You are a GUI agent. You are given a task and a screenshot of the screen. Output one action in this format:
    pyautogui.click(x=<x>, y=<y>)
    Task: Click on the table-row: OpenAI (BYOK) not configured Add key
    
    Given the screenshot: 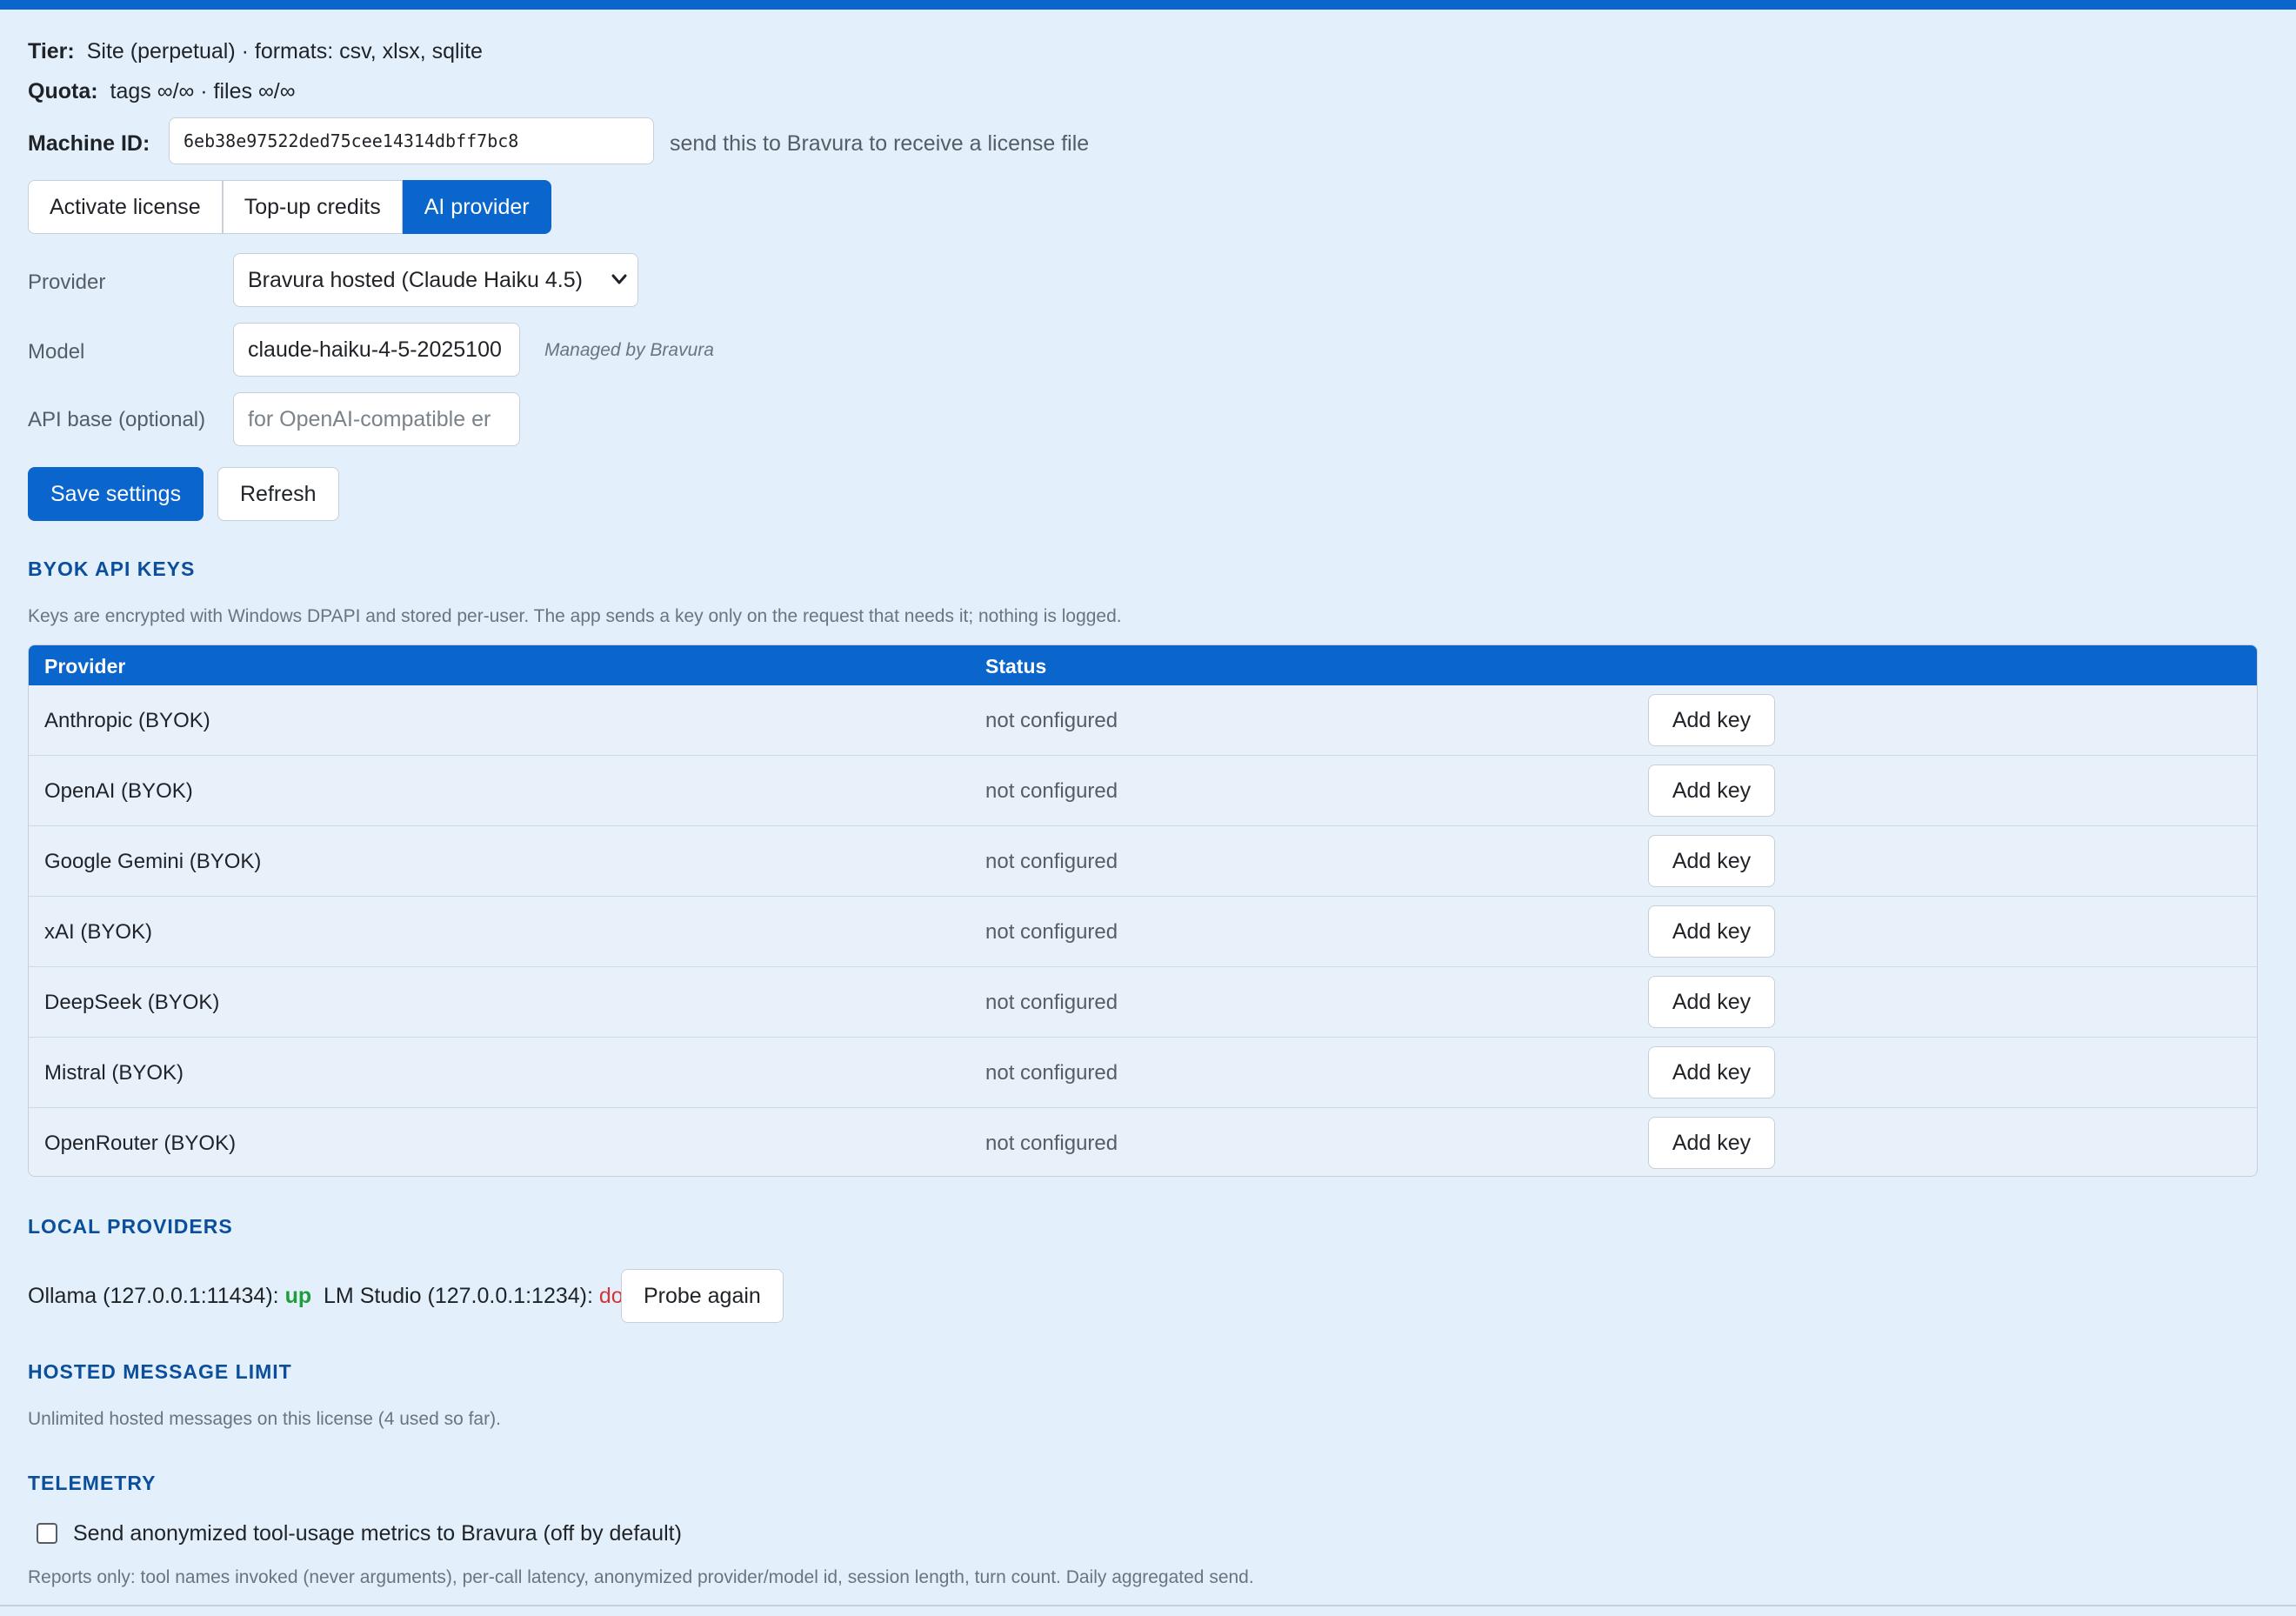 What is the action you would take?
    pyautogui.click(x=1143, y=790)
    